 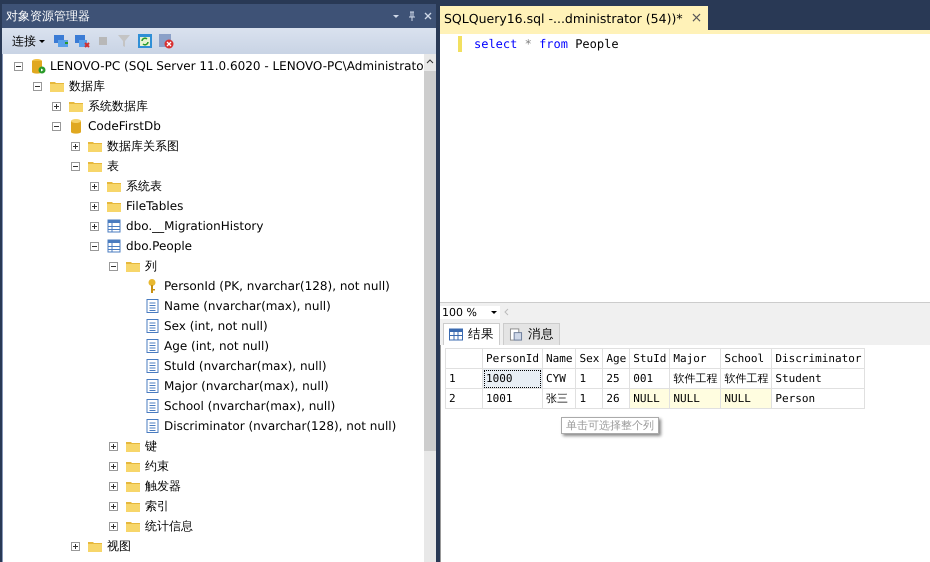 What do you see at coordinates (155, 206) in the screenshot?
I see `tree-item: FileTables` at bounding box center [155, 206].